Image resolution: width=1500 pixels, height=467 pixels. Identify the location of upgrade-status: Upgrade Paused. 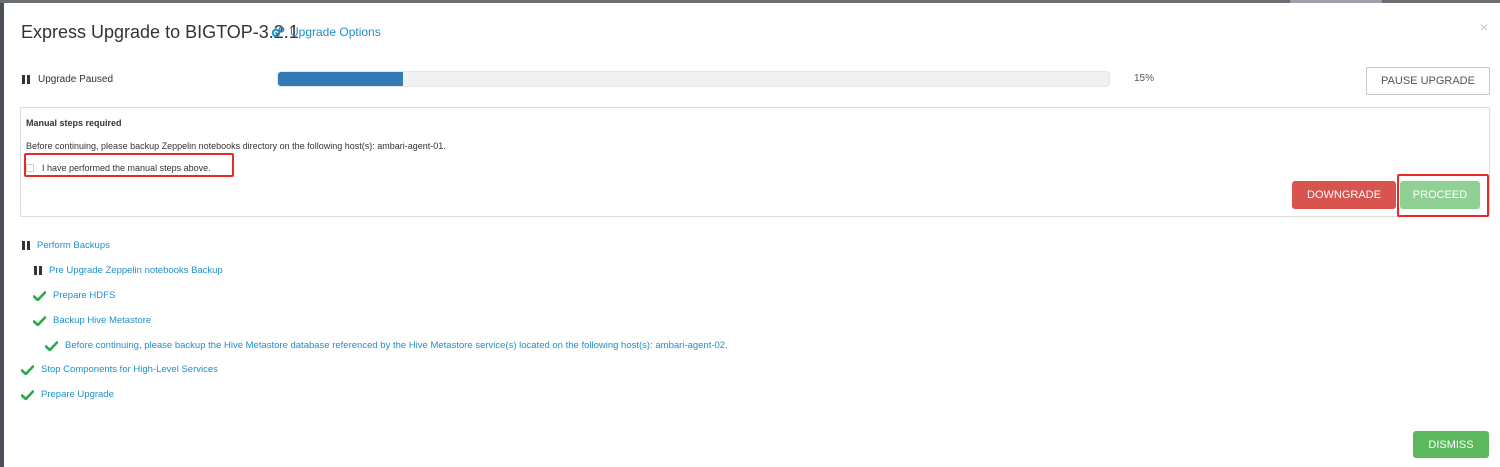
(67, 79).